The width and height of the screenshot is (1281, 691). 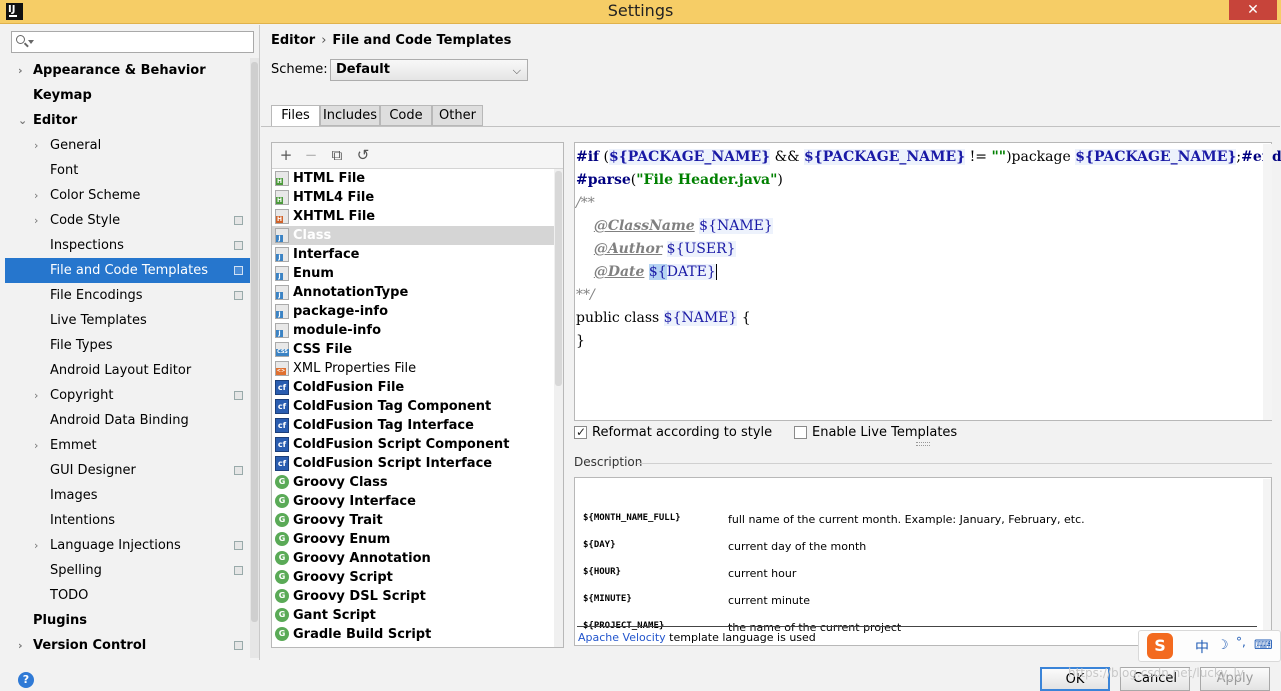 I want to click on template-list-item: Class, so click(x=413, y=235).